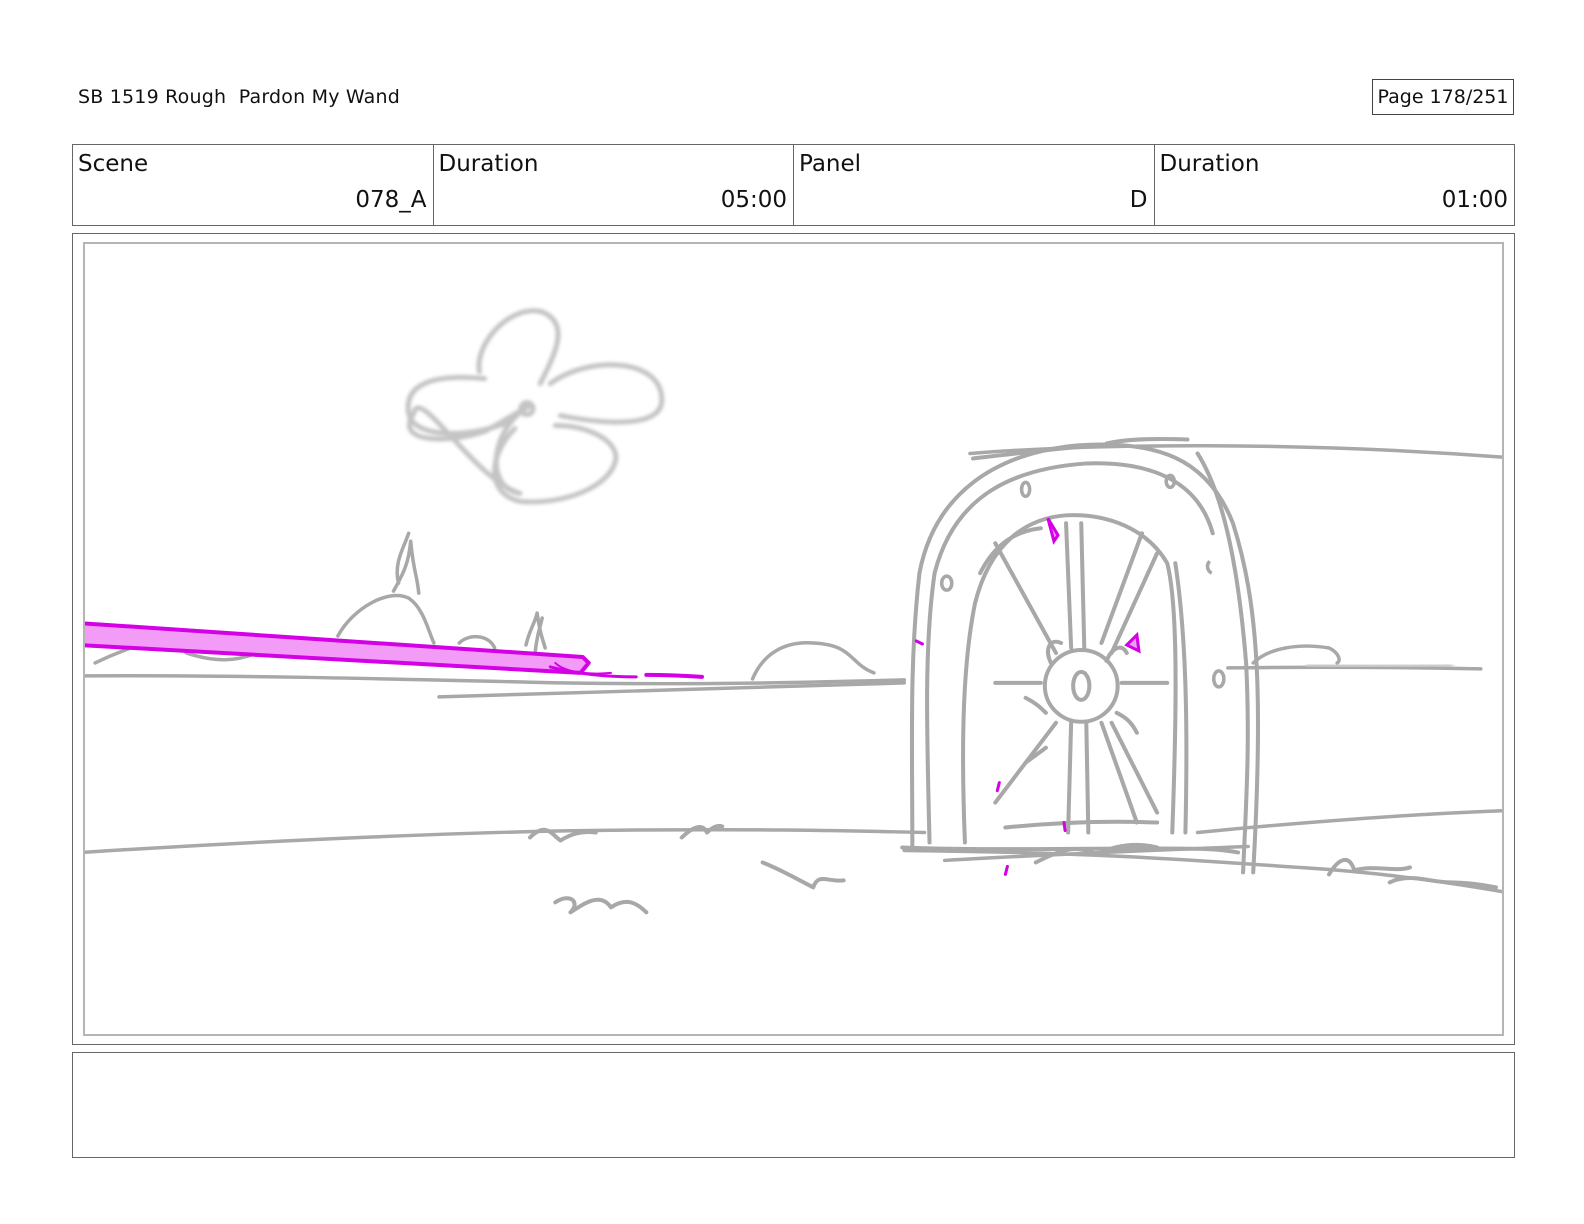 The image size is (1584, 1224). I want to click on grass-tufts, so click(1013, 869).